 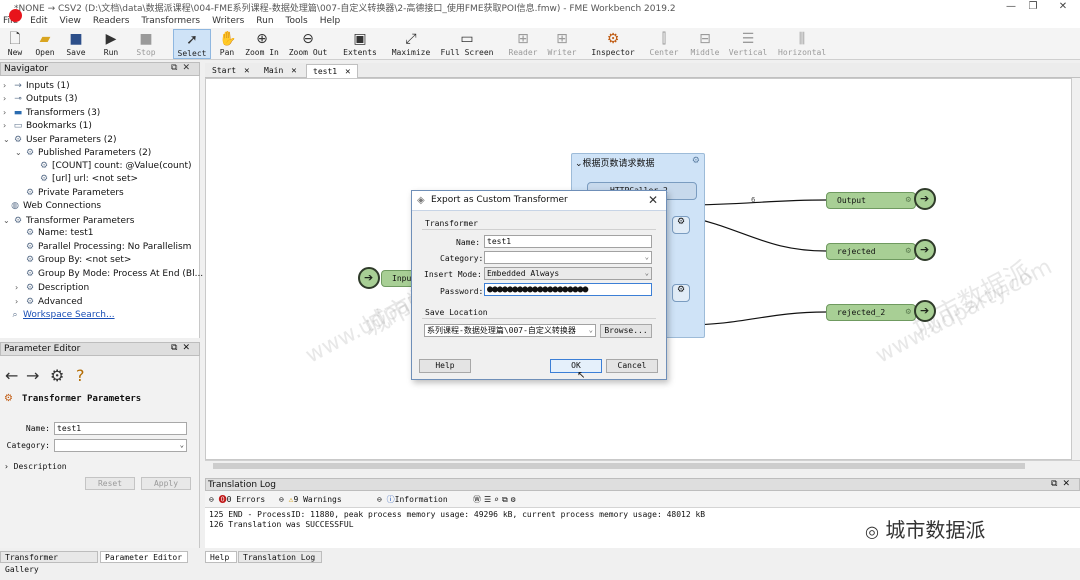 I want to click on rejected-port-circle: ➔, so click(x=925, y=250).